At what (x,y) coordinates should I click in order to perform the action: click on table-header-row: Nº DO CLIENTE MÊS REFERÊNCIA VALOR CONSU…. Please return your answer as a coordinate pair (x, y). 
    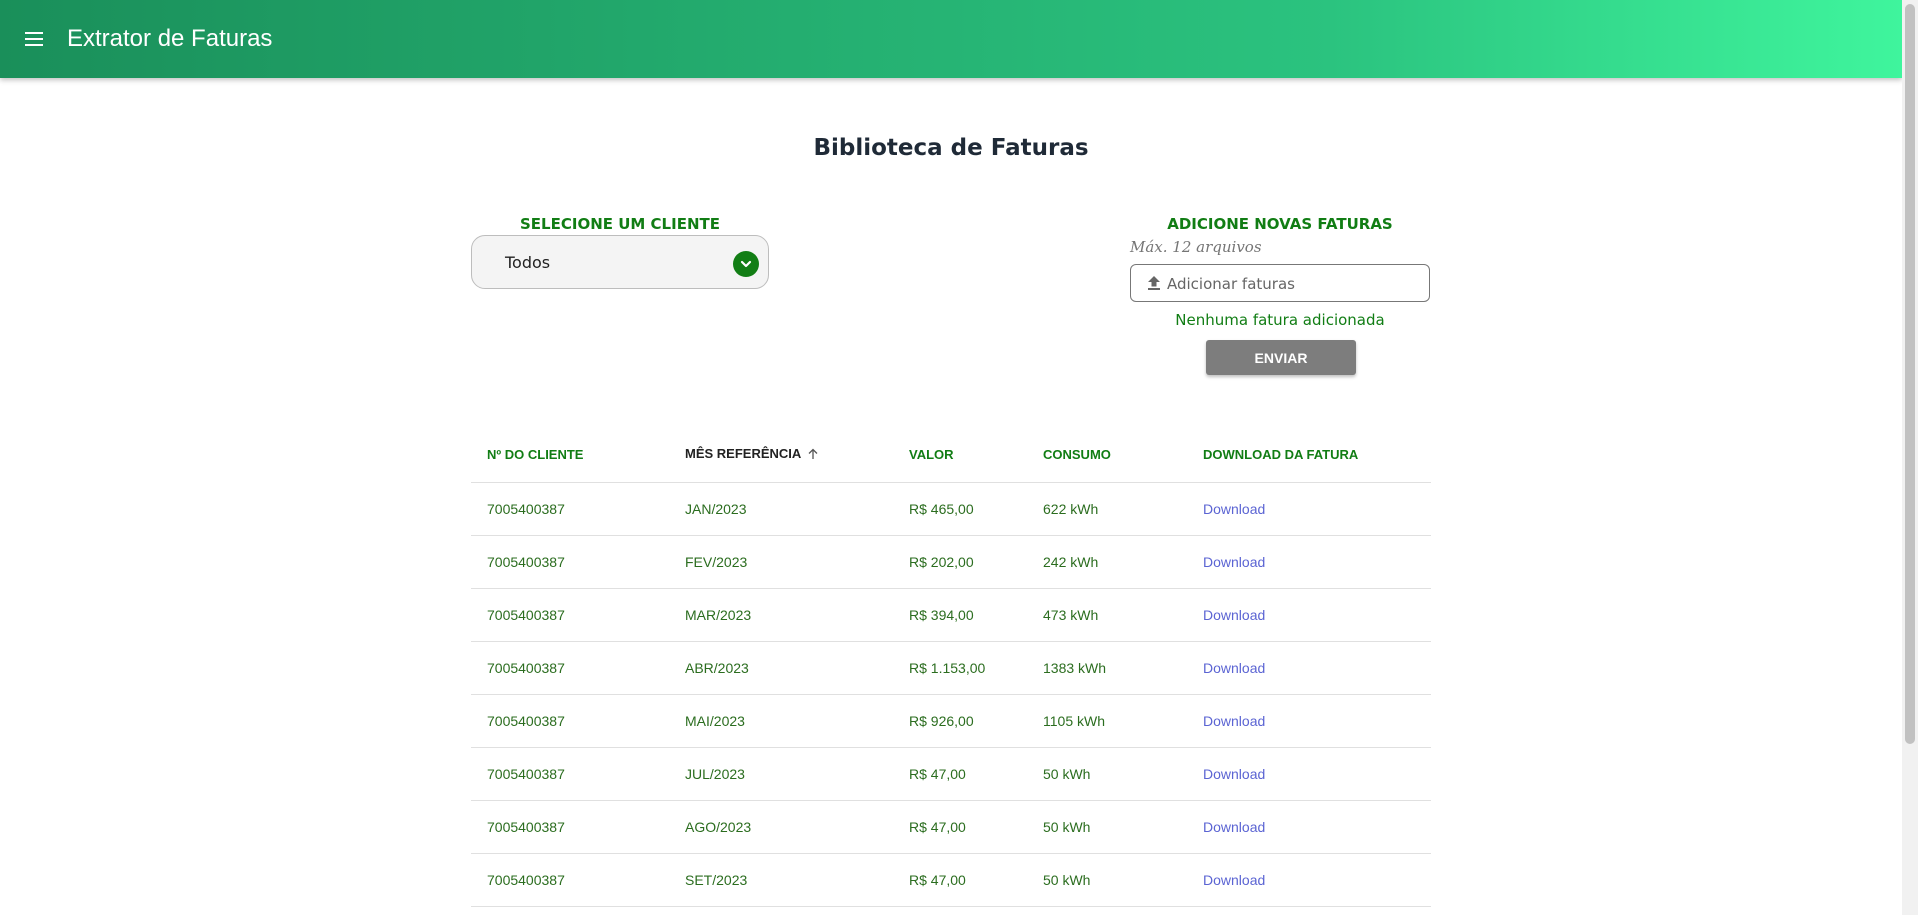
    Looking at the image, I should click on (951, 454).